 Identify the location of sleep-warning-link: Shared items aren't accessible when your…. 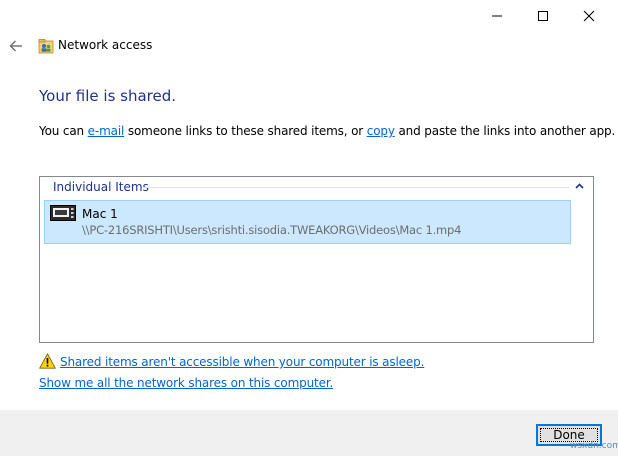
(242, 362).